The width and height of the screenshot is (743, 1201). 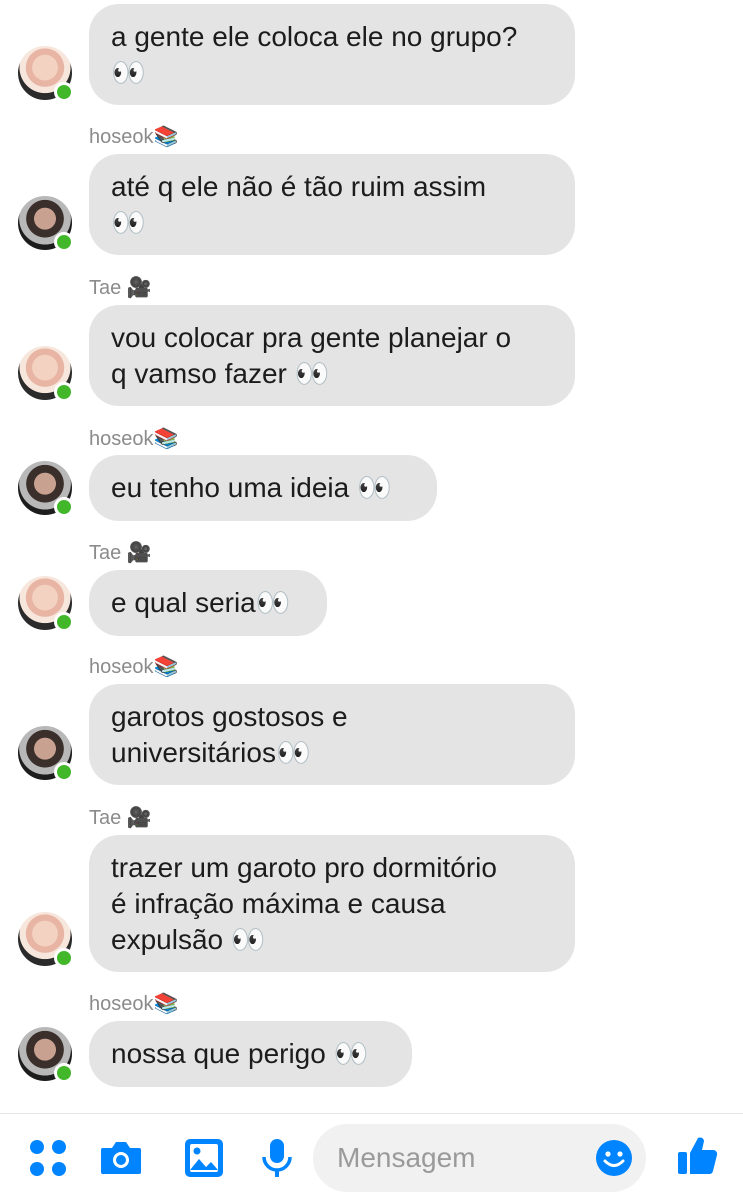 What do you see at coordinates (188, 939) in the screenshot?
I see `message-line: expulsão 👀` at bounding box center [188, 939].